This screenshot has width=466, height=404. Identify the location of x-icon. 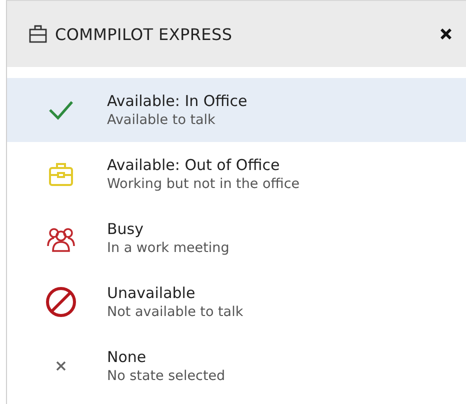
(61, 366).